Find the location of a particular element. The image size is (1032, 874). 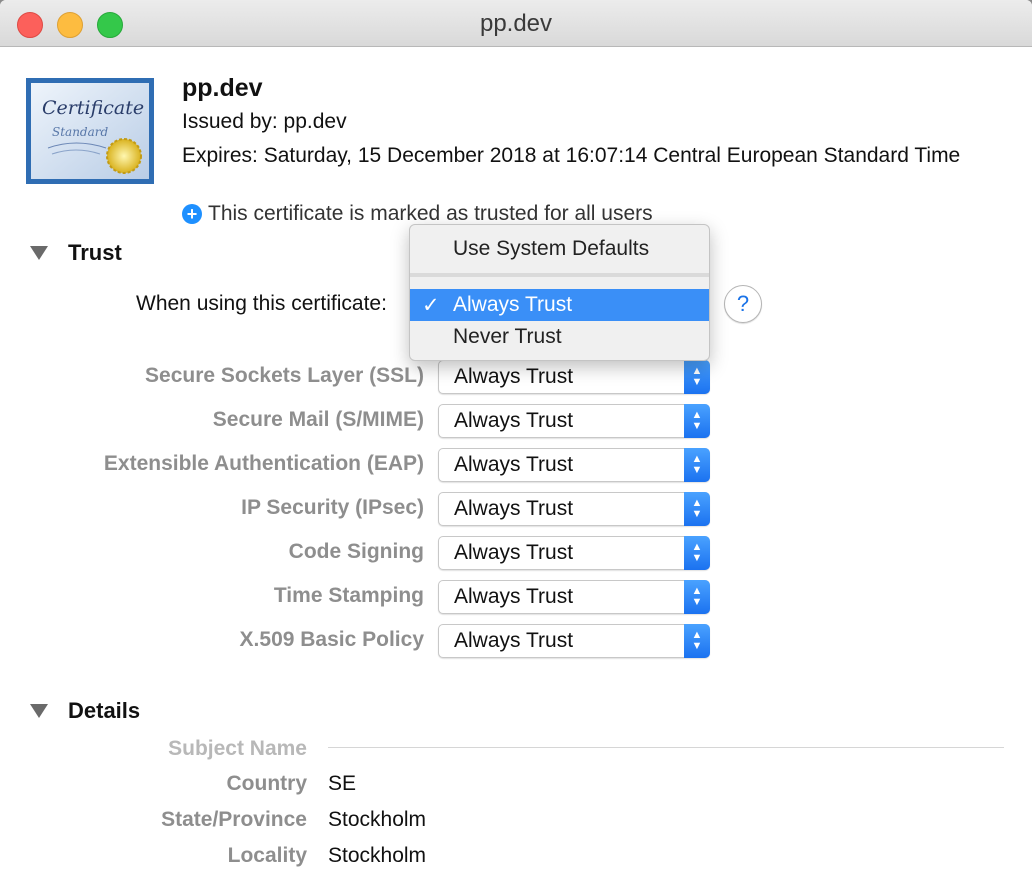

locality-label: Locality is located at coordinates (267, 855).